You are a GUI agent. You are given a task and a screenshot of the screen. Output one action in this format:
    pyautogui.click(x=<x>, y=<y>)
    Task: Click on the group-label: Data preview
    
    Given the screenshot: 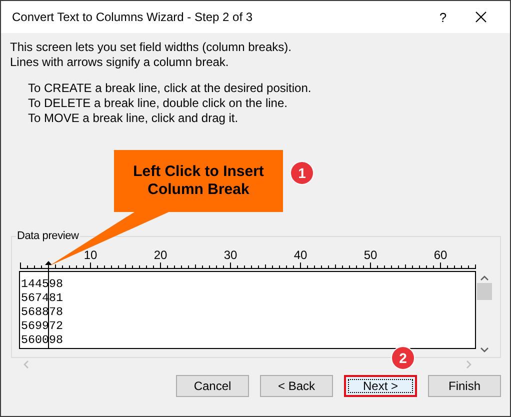 What is the action you would take?
    pyautogui.click(x=48, y=236)
    